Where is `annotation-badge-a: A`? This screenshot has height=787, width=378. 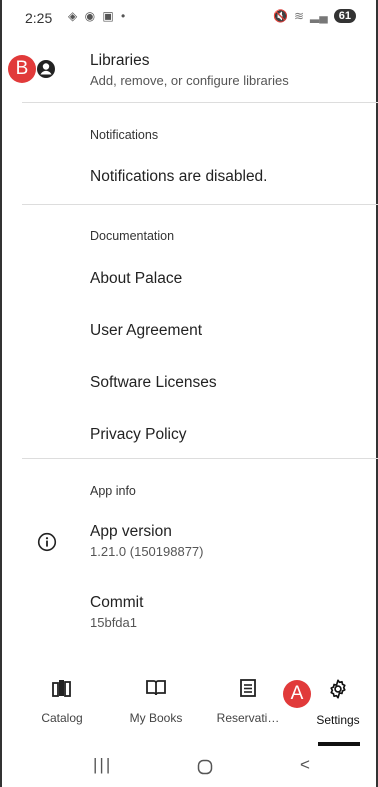
annotation-badge-a: A is located at coordinates (297, 694).